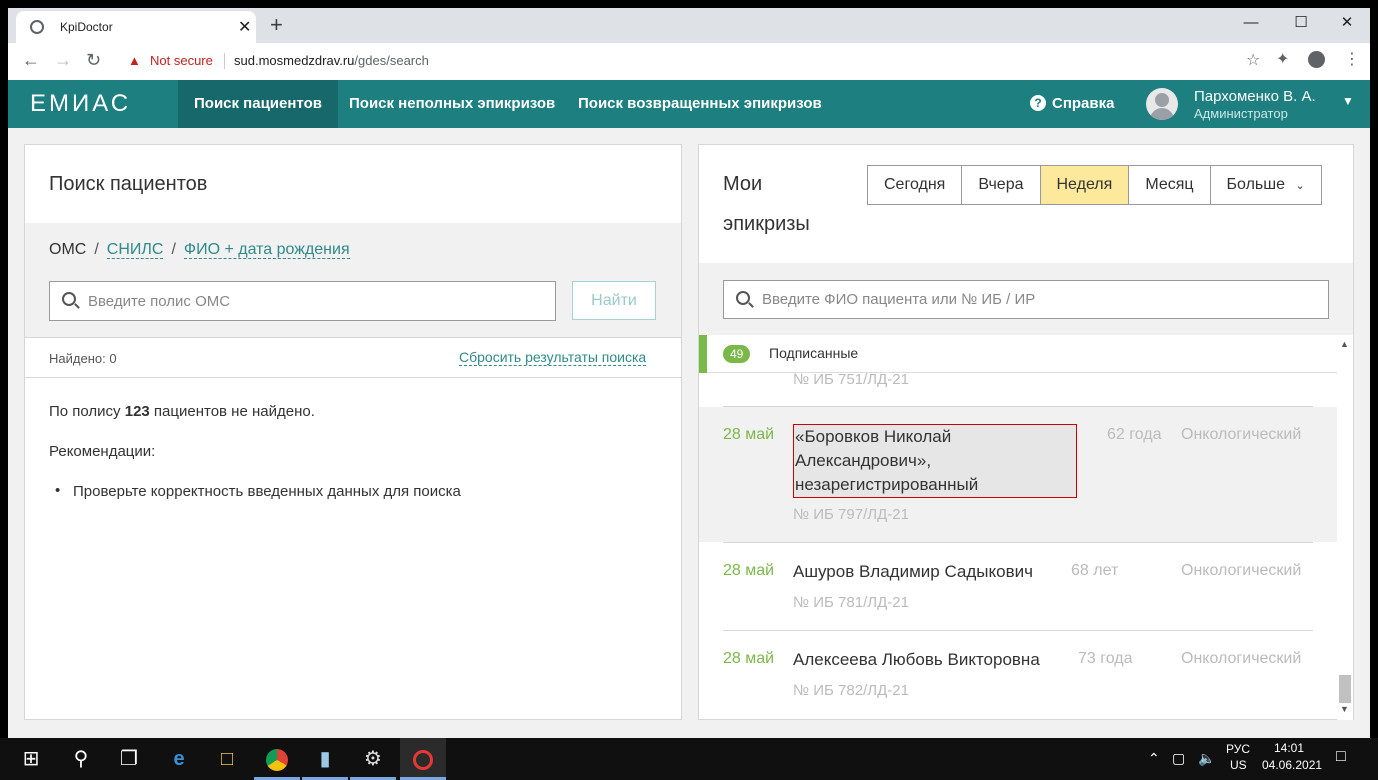 The width and height of the screenshot is (1378, 780). What do you see at coordinates (1162, 104) in the screenshot?
I see `avatar` at bounding box center [1162, 104].